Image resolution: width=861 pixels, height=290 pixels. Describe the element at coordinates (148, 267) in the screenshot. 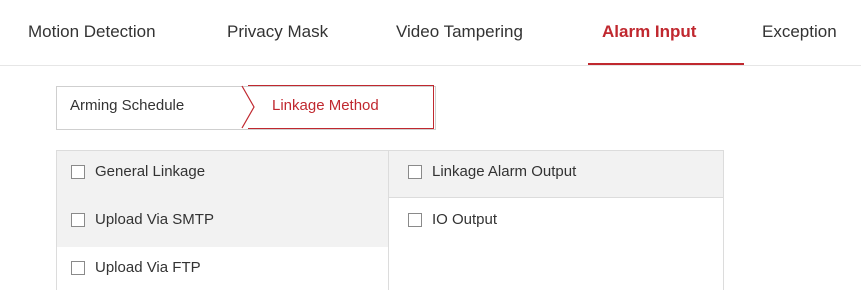

I see `checkbox-label: Upload Via FTP` at that location.